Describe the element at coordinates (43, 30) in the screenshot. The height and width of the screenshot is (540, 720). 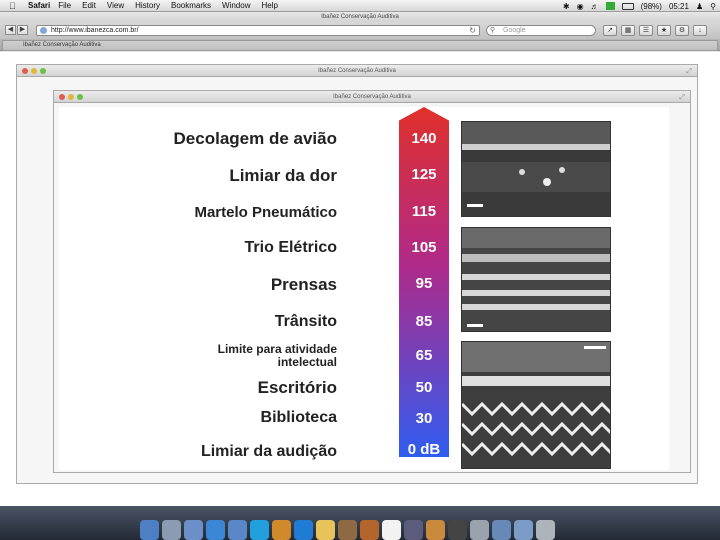
I see `globe-icon` at that location.